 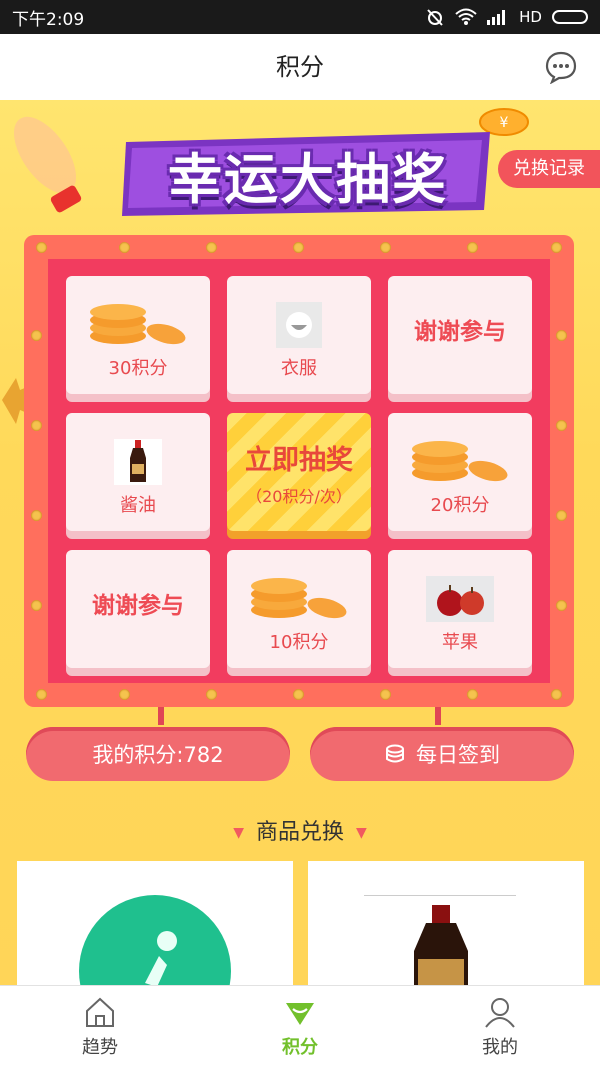 What do you see at coordinates (435, 17) in the screenshot?
I see `alarm-off-icon` at bounding box center [435, 17].